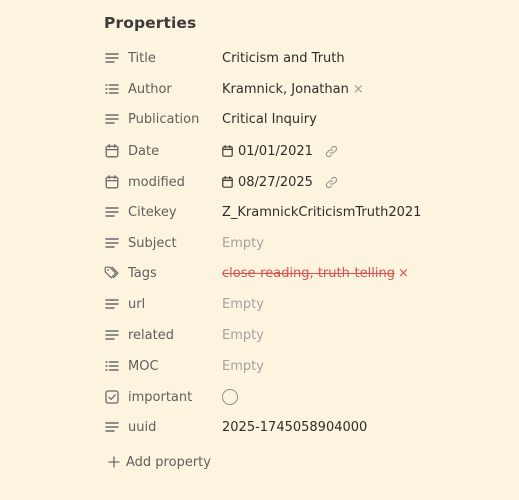 This screenshot has height=500, width=519. What do you see at coordinates (150, 23) in the screenshot?
I see `properties-heading: Properties` at bounding box center [150, 23].